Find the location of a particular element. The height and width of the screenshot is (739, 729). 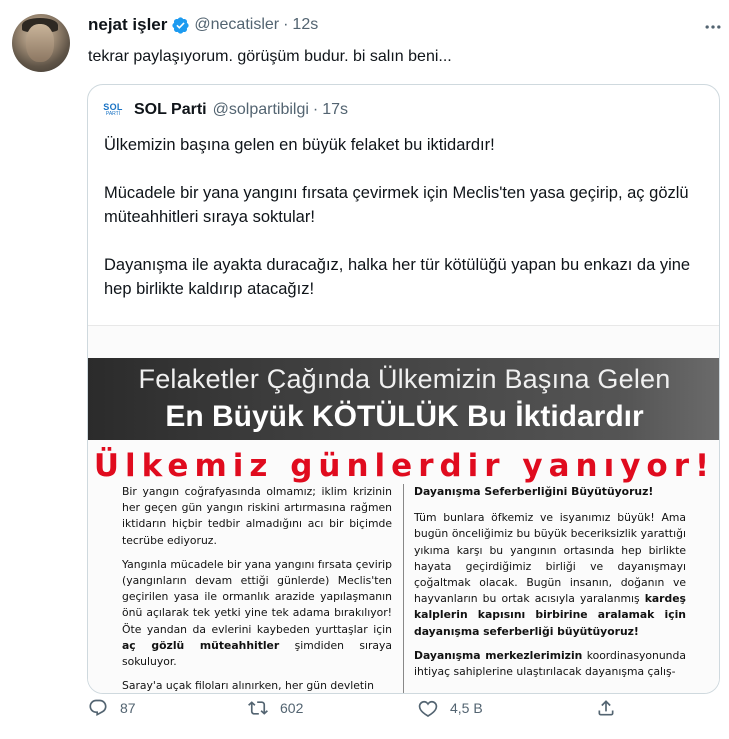

sol-parti-logo: SOL PARTİ is located at coordinates (113, 110).